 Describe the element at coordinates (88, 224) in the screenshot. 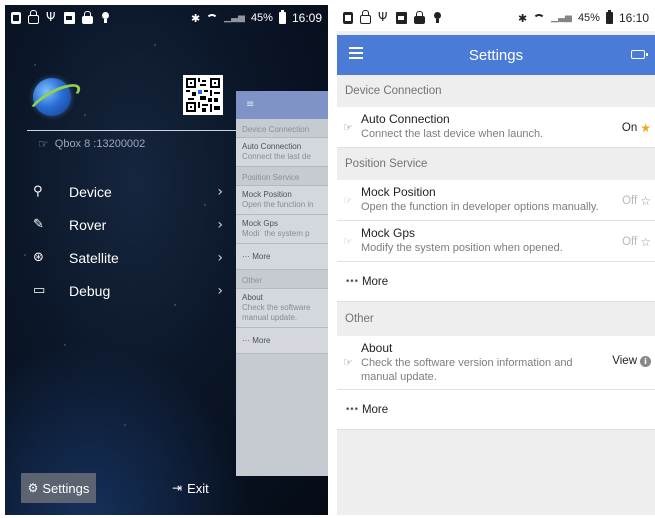

I see `menu-item-label: Rover` at that location.